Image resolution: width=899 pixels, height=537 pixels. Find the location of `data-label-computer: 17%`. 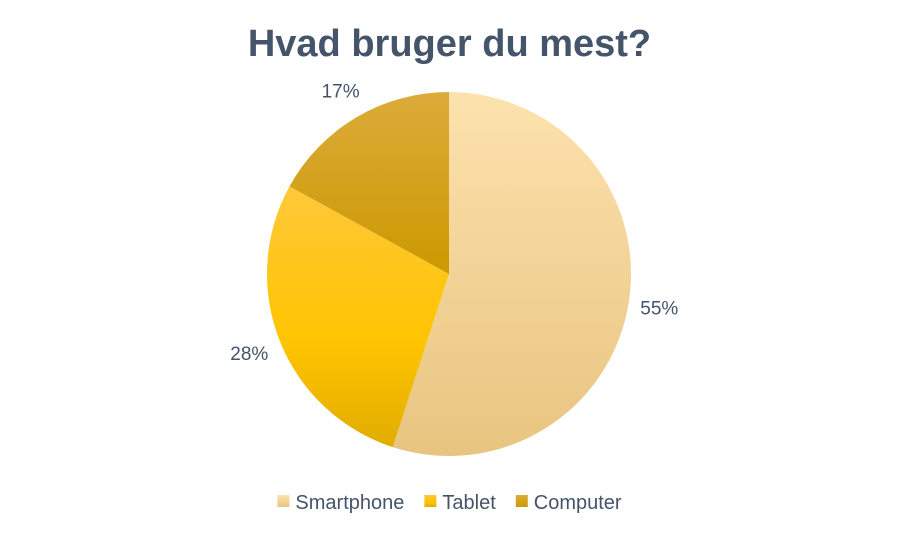

data-label-computer: 17% is located at coordinates (341, 92).